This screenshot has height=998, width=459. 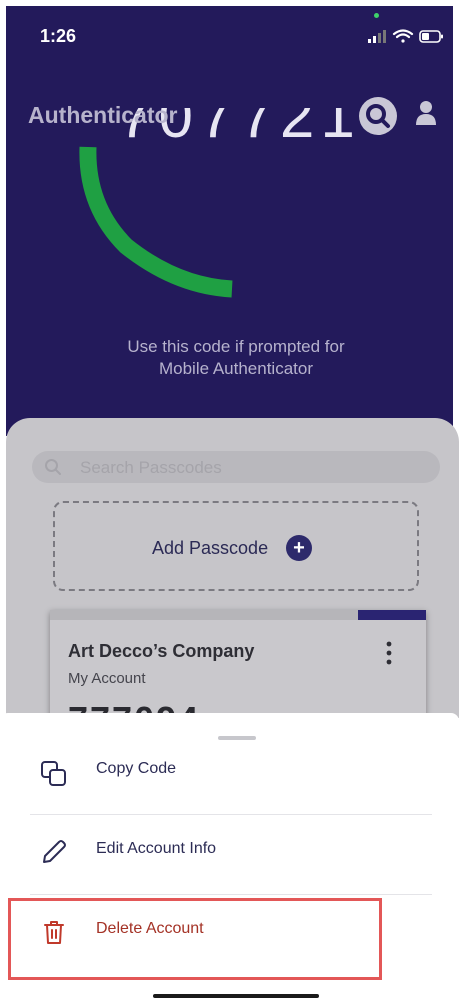 What do you see at coordinates (299, 548) in the screenshot?
I see `plus-icon: +` at bounding box center [299, 548].